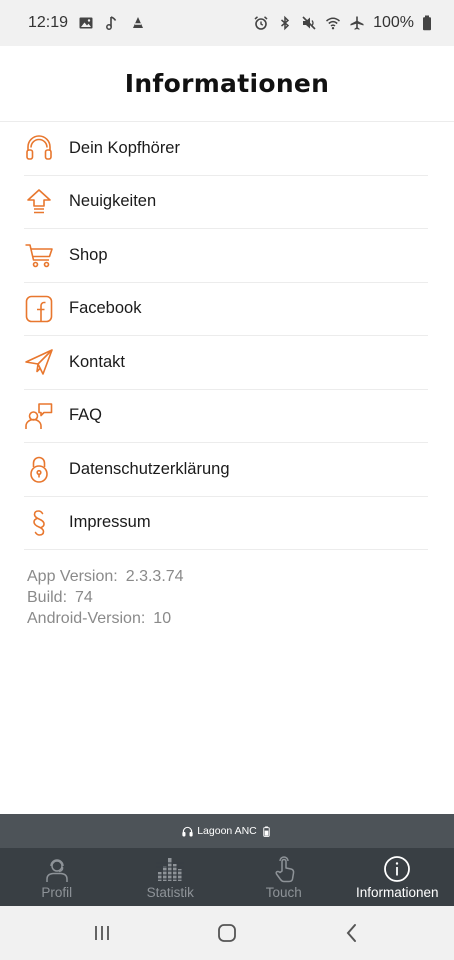  Describe the element at coordinates (105, 308) in the screenshot. I see `menu-item-label: Facebook` at that location.